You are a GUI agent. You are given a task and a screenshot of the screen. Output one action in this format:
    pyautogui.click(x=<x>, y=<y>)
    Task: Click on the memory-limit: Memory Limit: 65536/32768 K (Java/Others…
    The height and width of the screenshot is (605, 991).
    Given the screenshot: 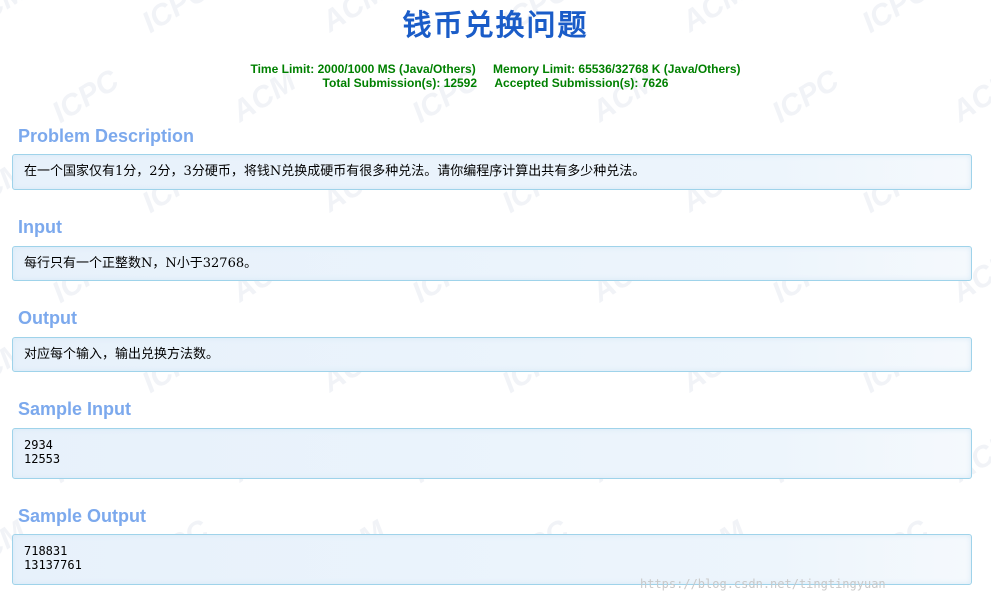 What is the action you would take?
    pyautogui.click(x=617, y=69)
    